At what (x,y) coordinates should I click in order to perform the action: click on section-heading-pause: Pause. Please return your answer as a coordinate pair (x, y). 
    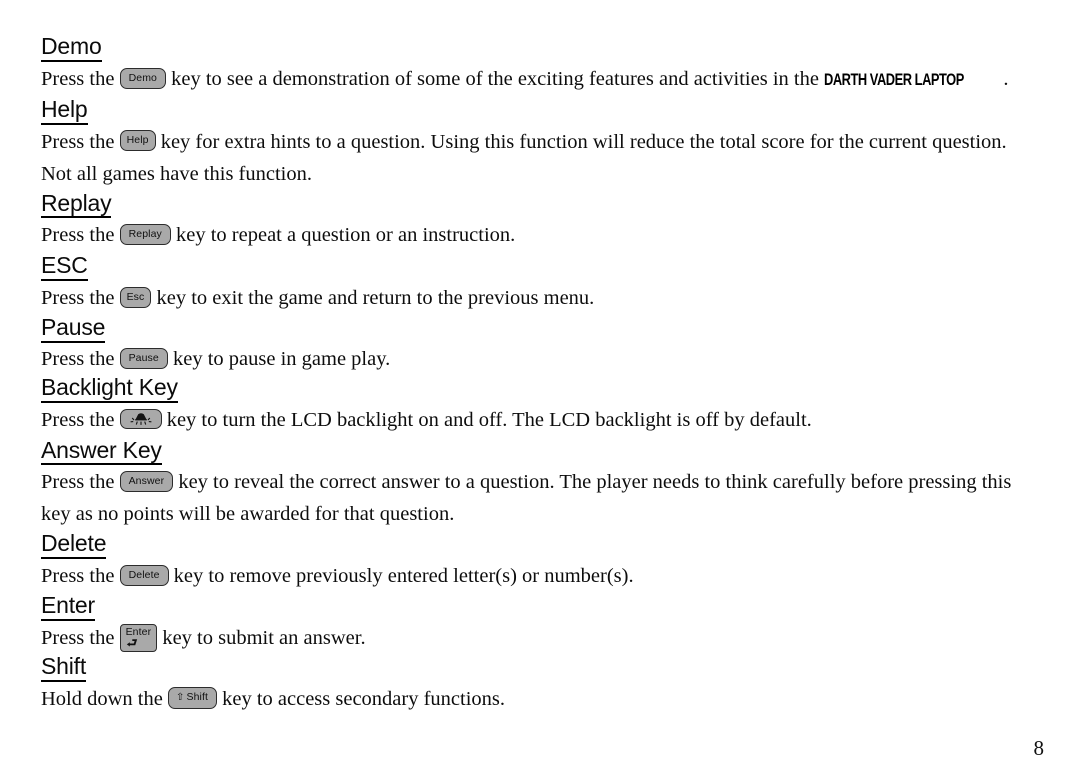
    Looking at the image, I should click on (73, 328).